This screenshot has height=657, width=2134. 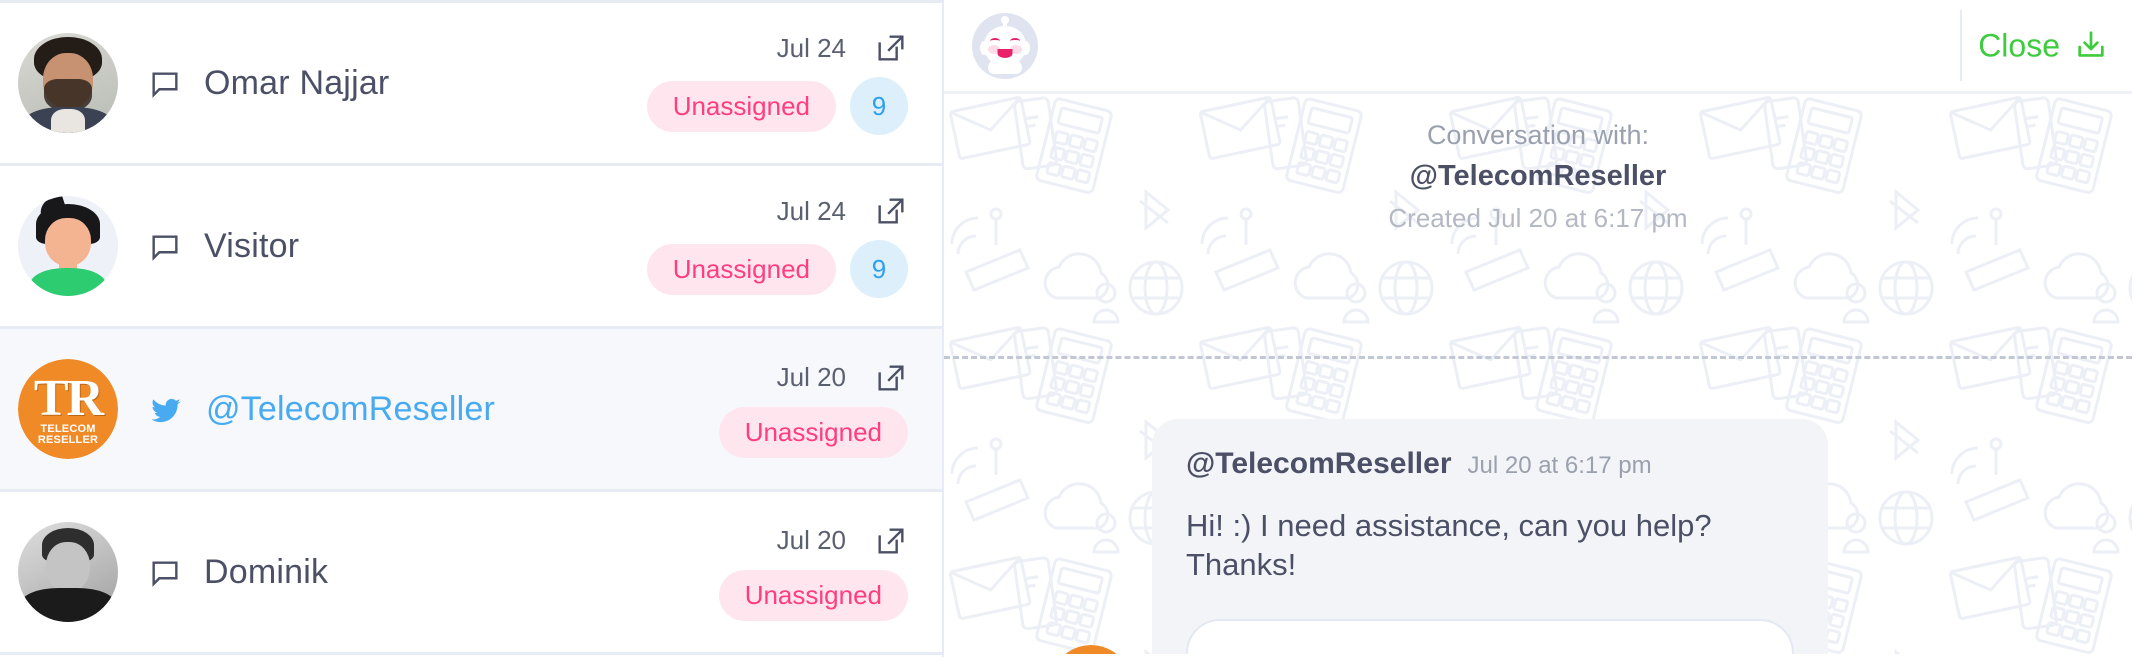 What do you see at coordinates (1490, 636) in the screenshot?
I see `reply-input` at bounding box center [1490, 636].